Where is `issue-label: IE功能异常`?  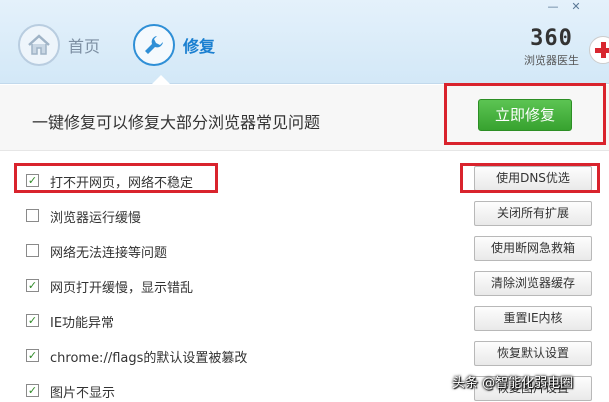
issue-label: IE功能异常 is located at coordinates (82, 323).